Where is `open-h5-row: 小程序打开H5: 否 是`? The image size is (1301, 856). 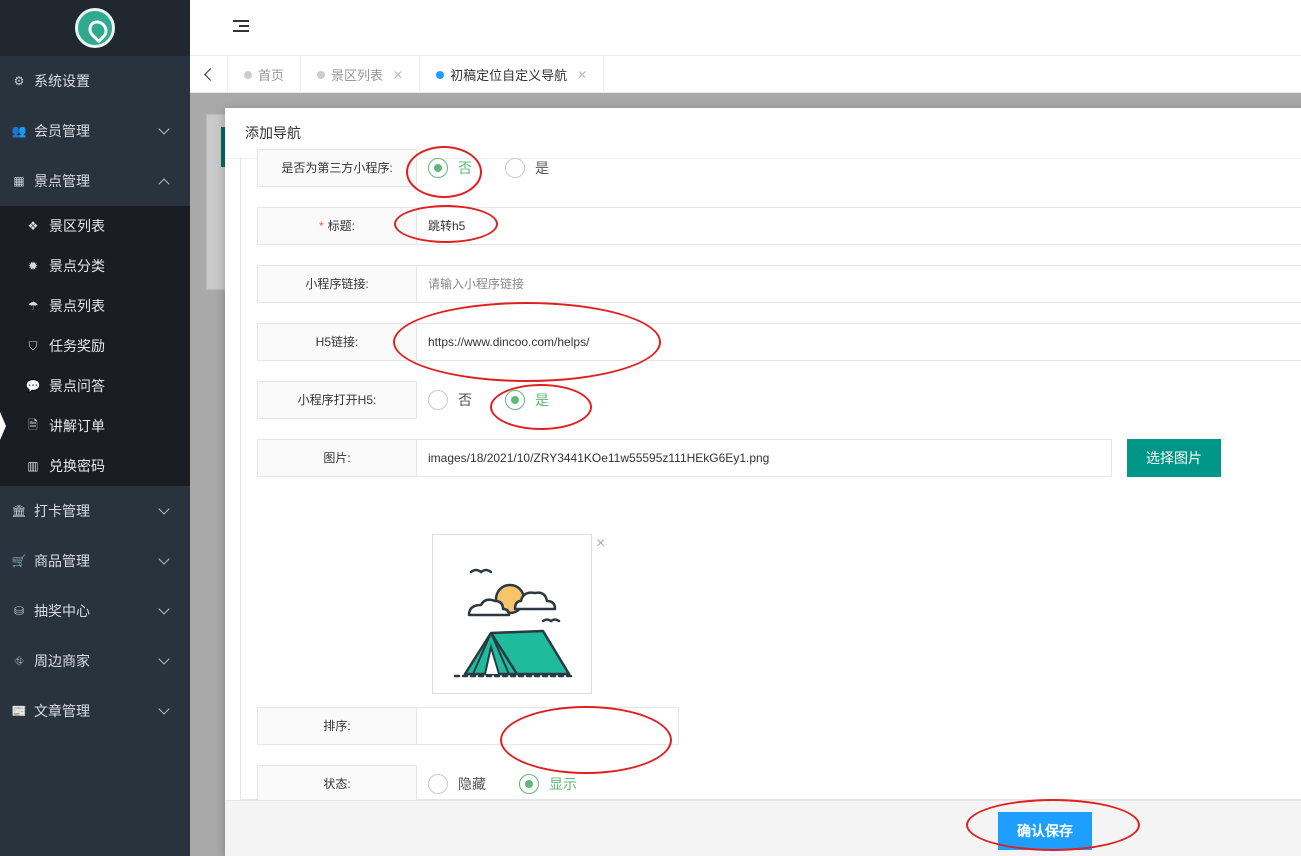 open-h5-row: 小程序打开H5: 否 是 is located at coordinates (779, 400).